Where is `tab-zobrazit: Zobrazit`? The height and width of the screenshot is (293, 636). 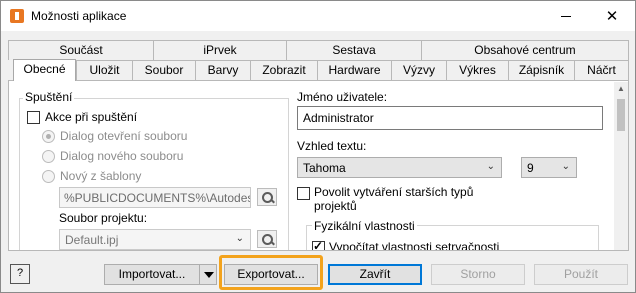
tab-zobrazit: Zobrazit is located at coordinates (284, 70).